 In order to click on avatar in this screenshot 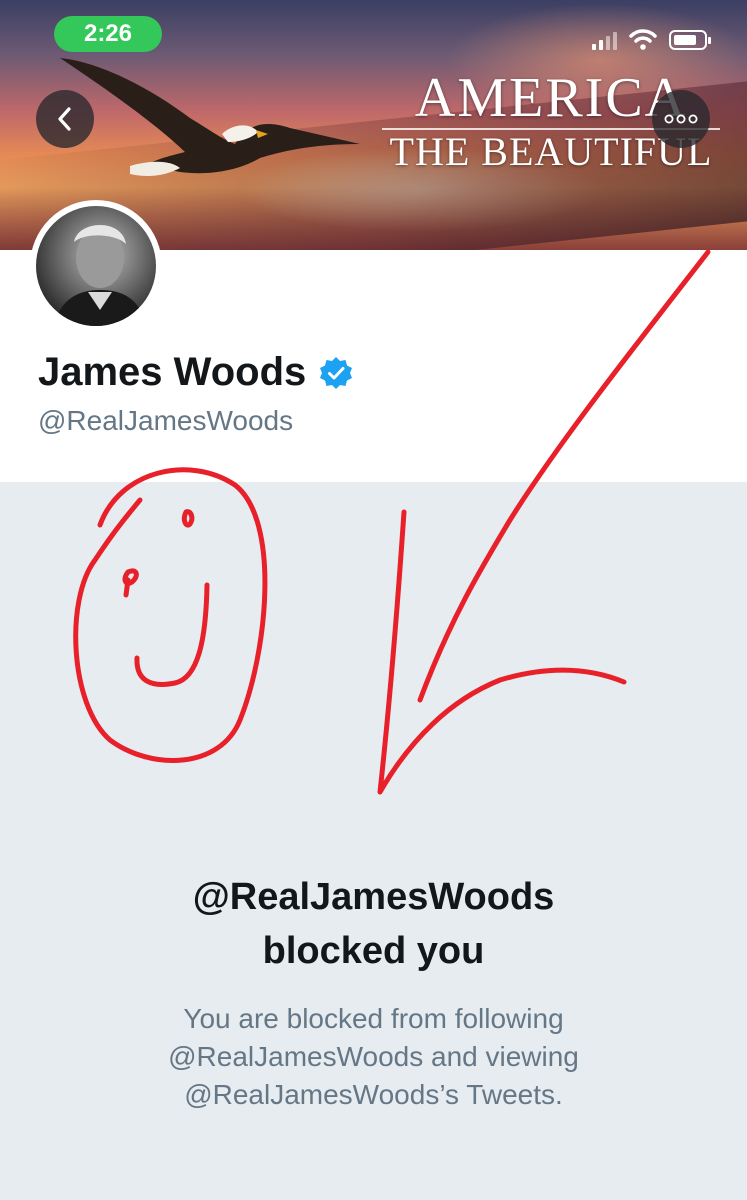, I will do `click(96, 266)`.